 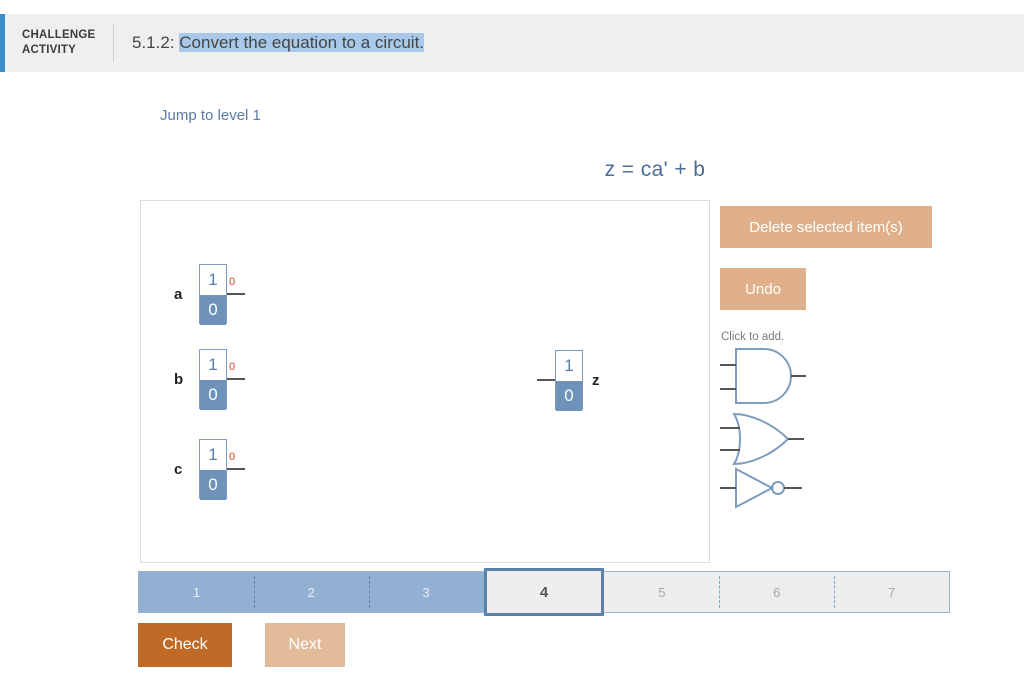 I want to click on toggle-high-z: 1, so click(x=569, y=366).